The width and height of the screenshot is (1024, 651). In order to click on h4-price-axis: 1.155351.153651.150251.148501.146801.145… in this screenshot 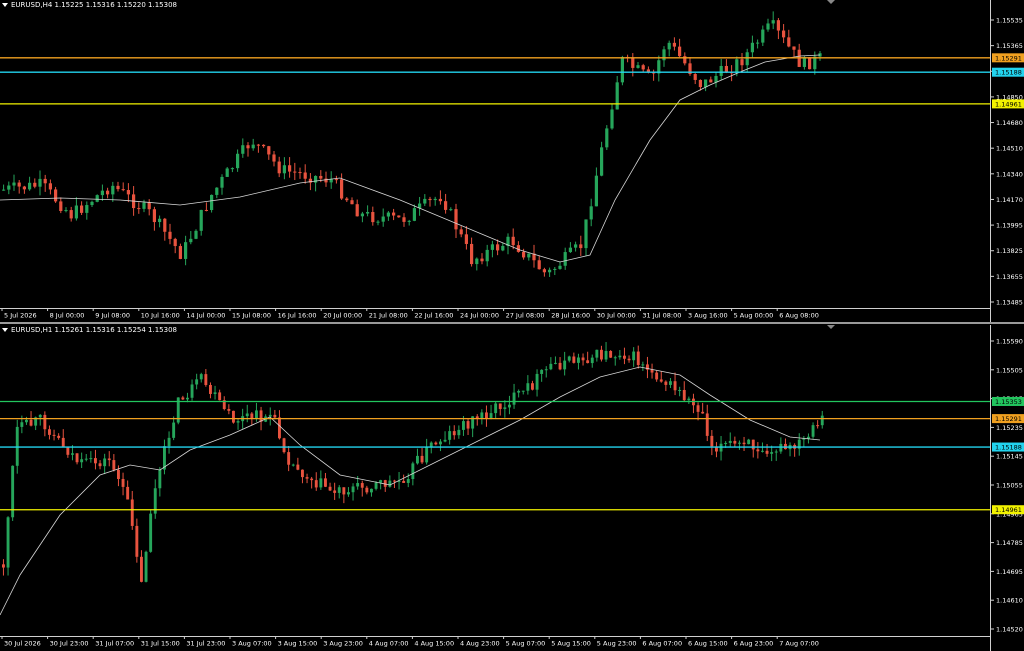, I will do `click(1007, 161)`.